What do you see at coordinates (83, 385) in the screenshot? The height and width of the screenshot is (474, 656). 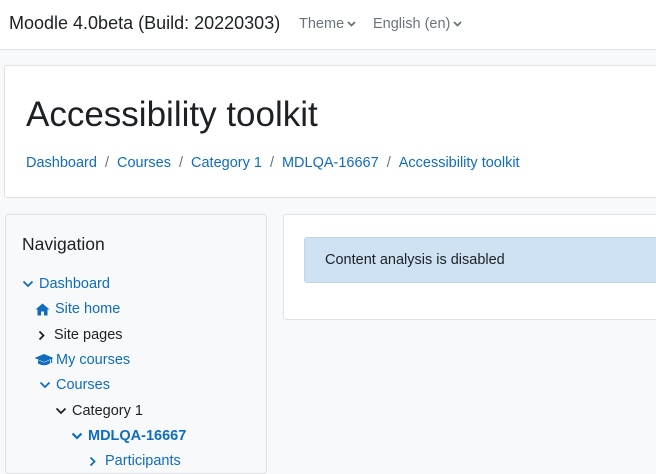 I see `nav-item-label: Courses` at bounding box center [83, 385].